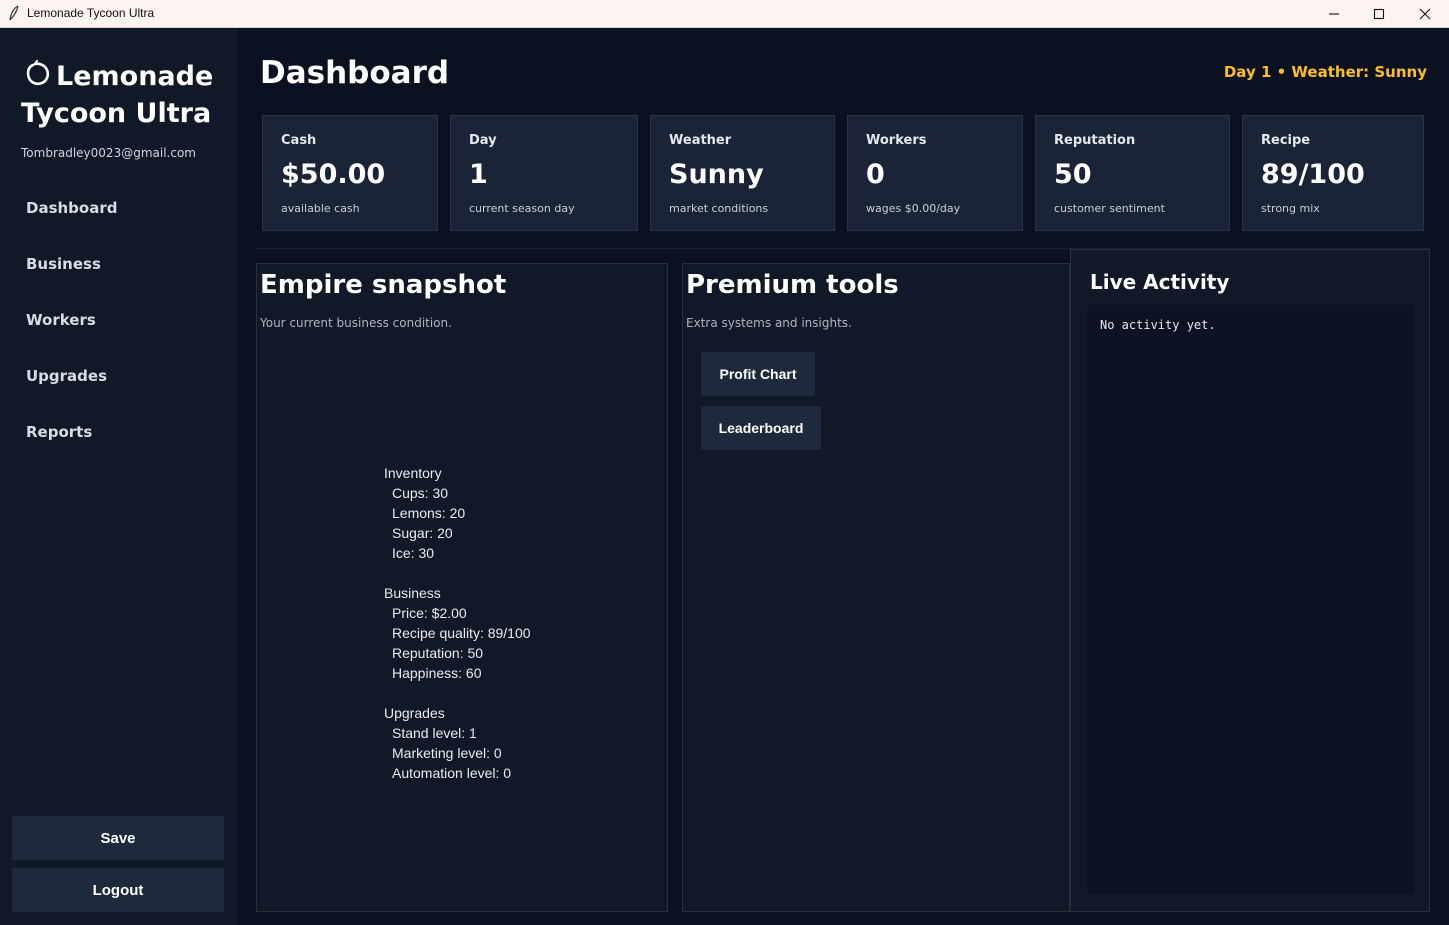  What do you see at coordinates (413, 553) in the screenshot?
I see `inventory-item: Ice: 30` at bounding box center [413, 553].